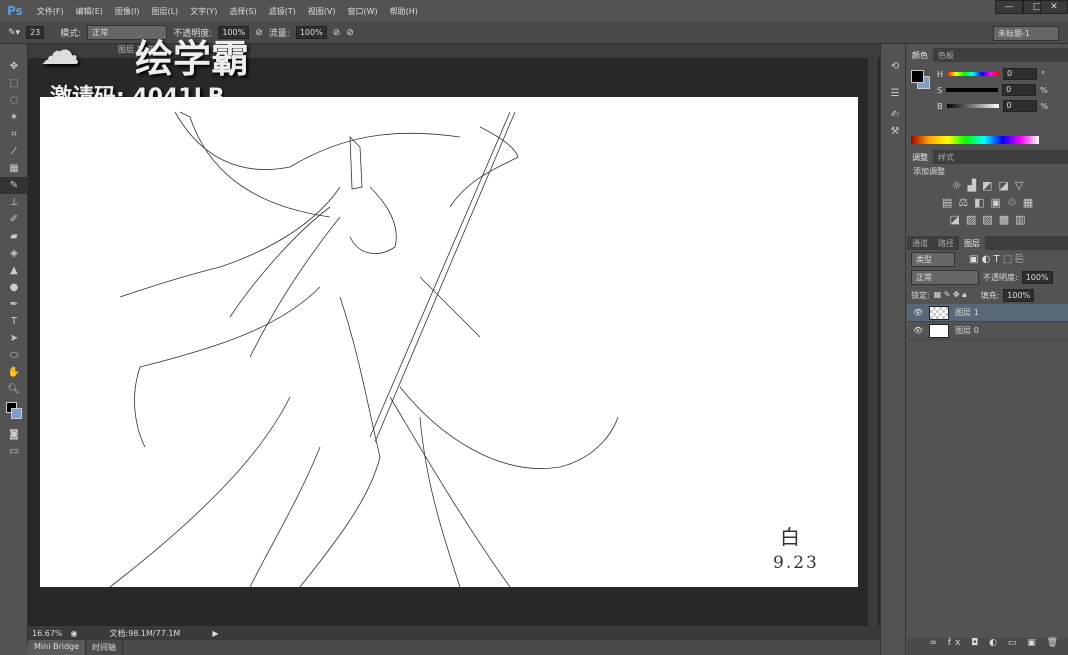 This screenshot has width=1068, height=655. What do you see at coordinates (14, 355) in the screenshot?
I see `shape-tool-icon: ⬭` at bounding box center [14, 355].